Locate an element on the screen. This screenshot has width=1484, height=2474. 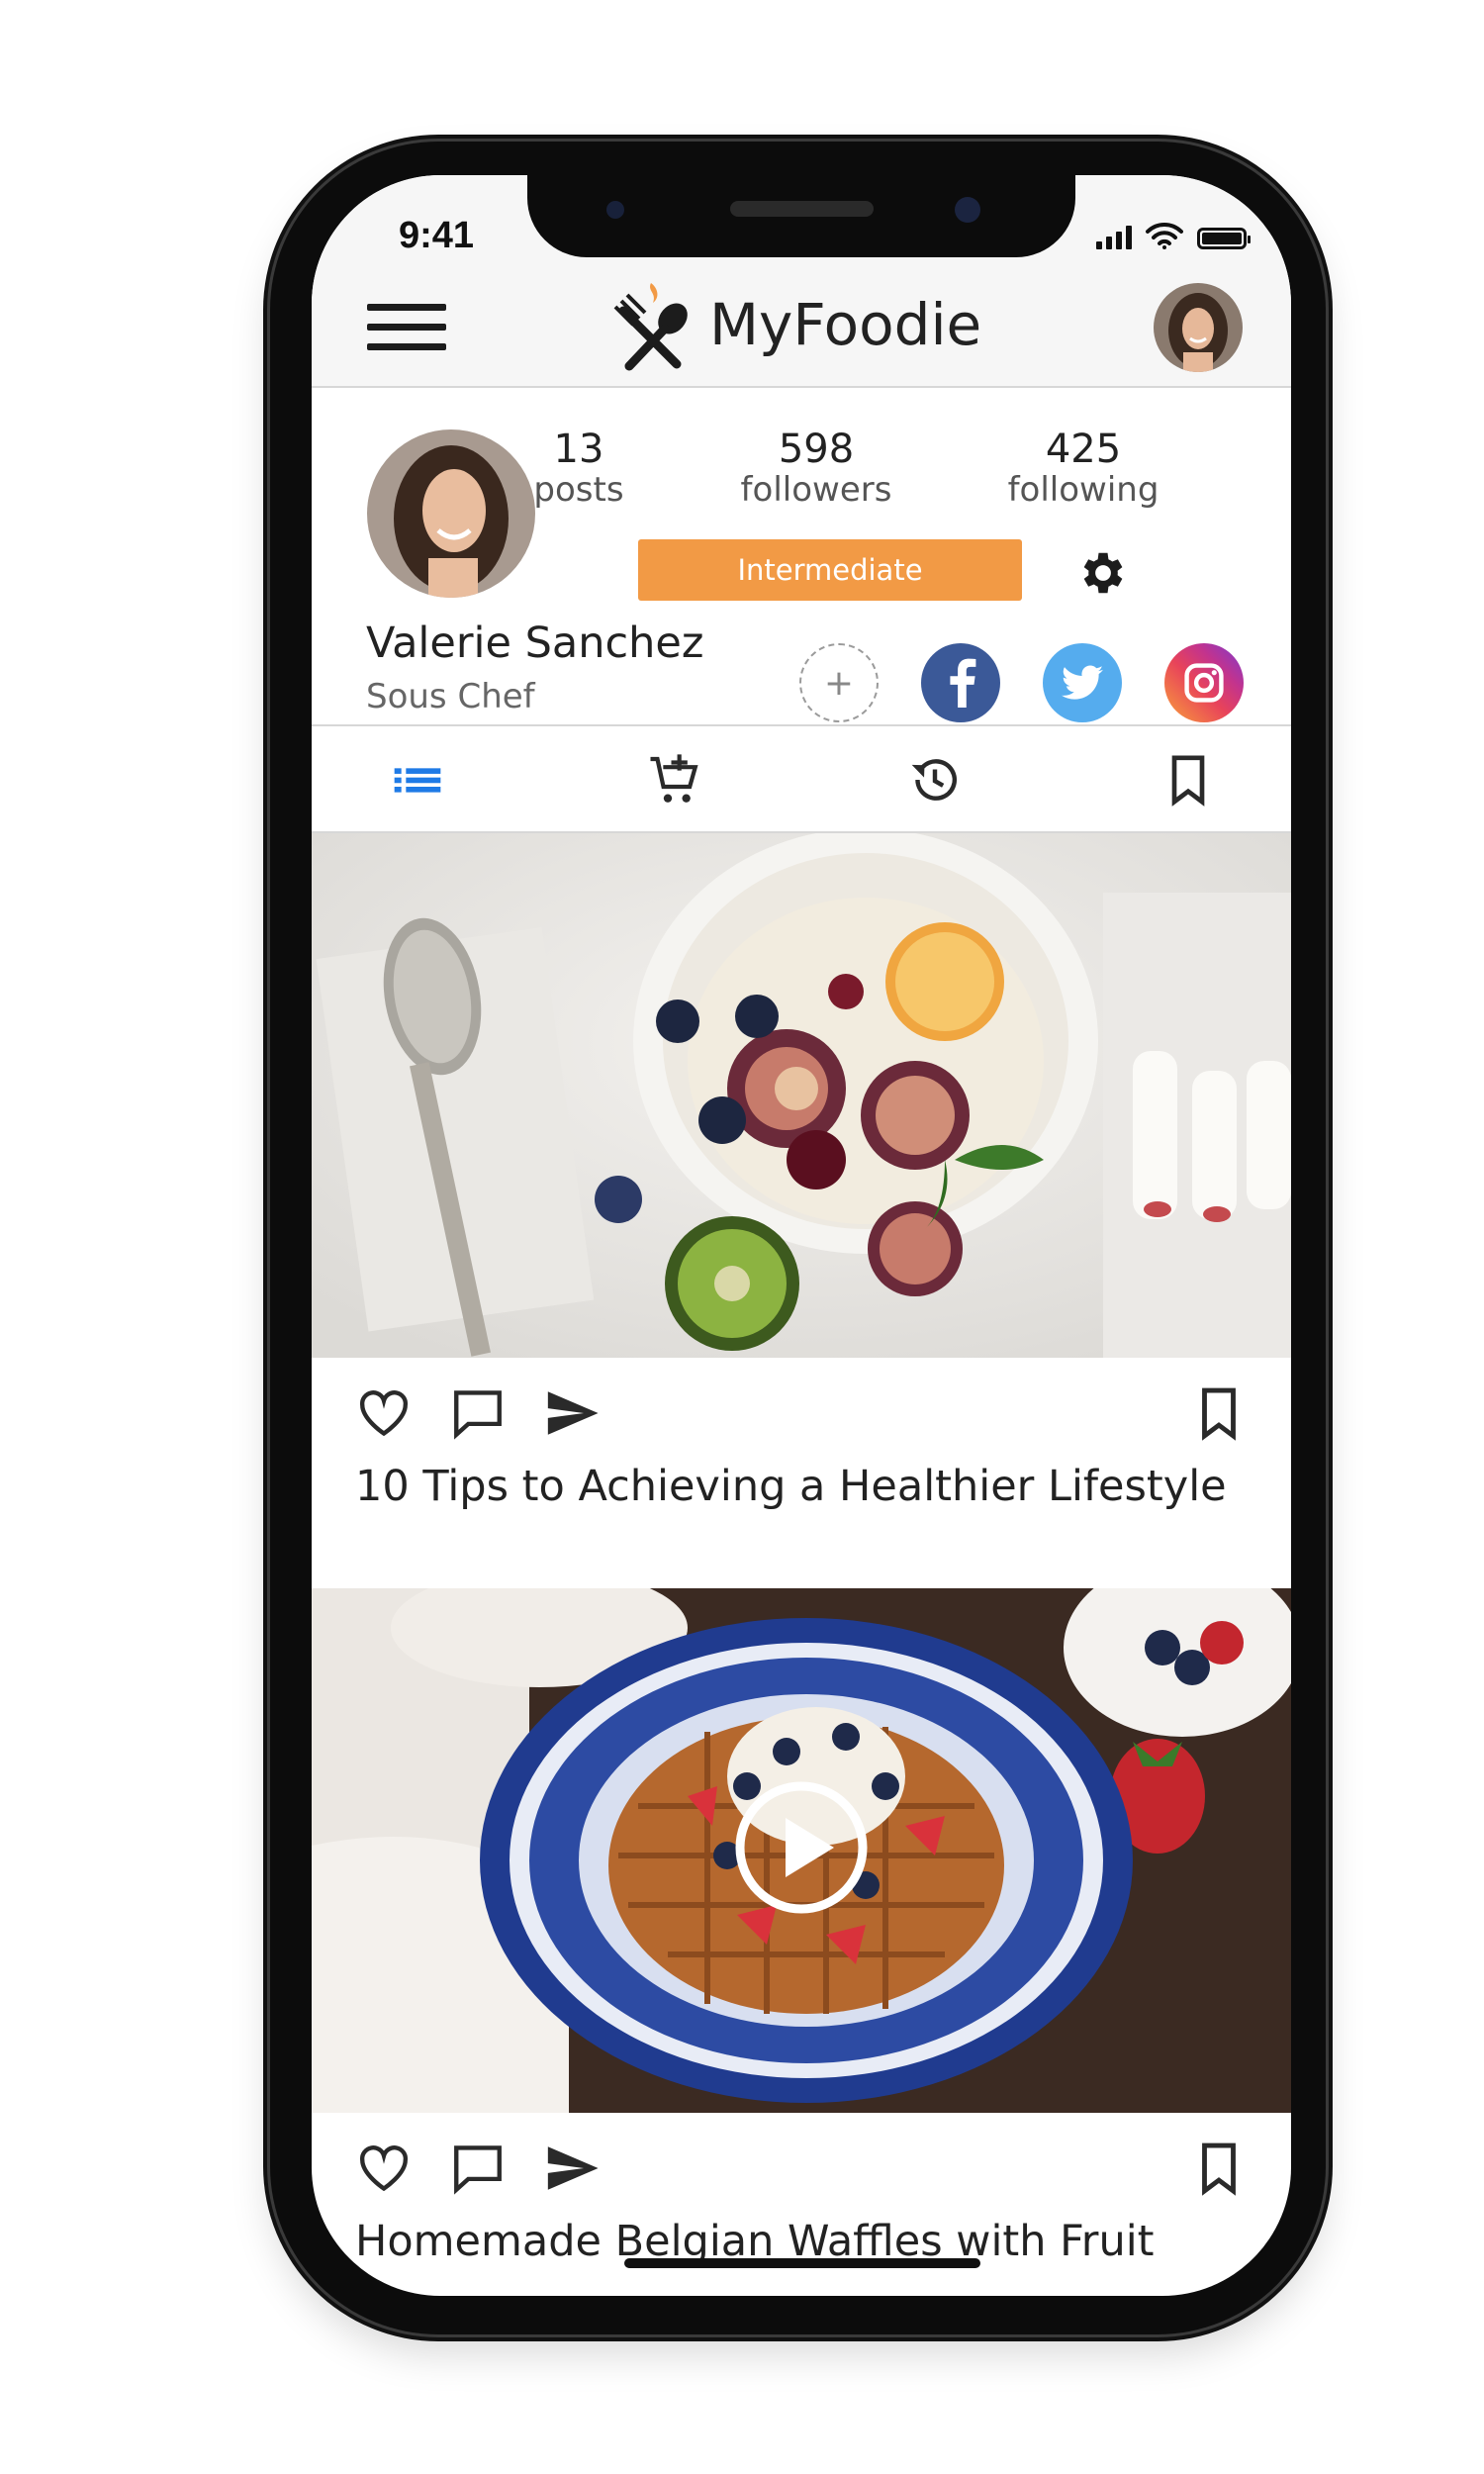
instagram-button is located at coordinates (1204, 683).